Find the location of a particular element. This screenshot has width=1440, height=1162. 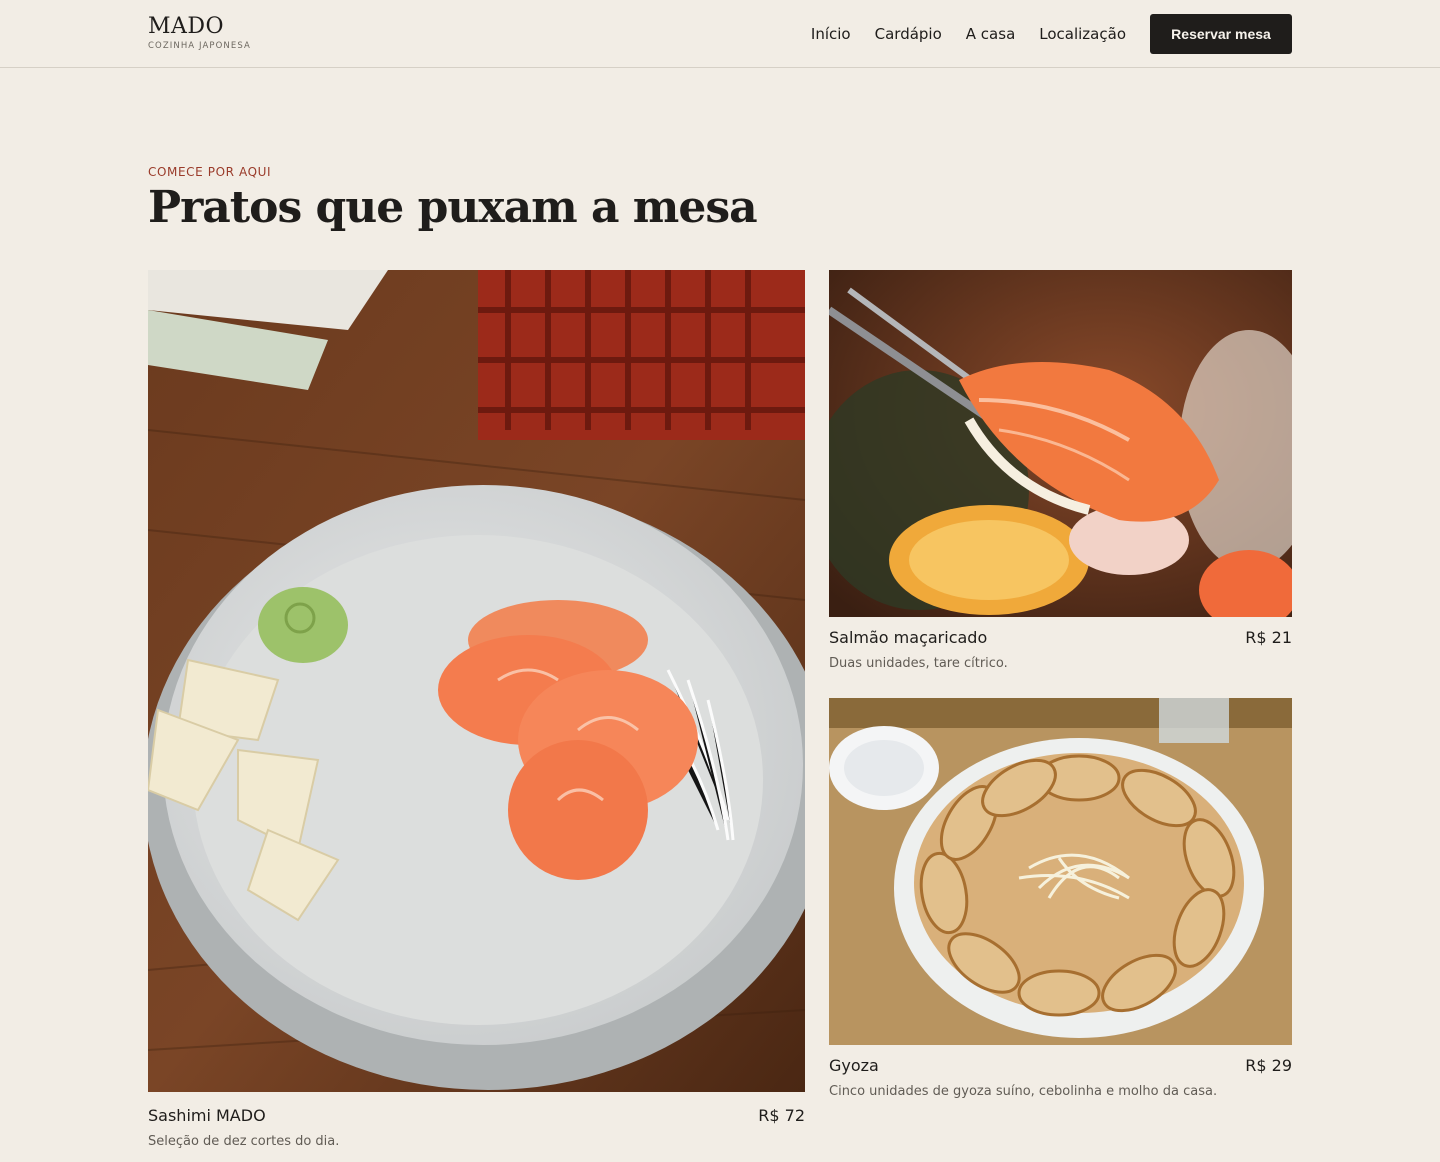

section-title: Pratos que puxam a mesa is located at coordinates (453, 207).